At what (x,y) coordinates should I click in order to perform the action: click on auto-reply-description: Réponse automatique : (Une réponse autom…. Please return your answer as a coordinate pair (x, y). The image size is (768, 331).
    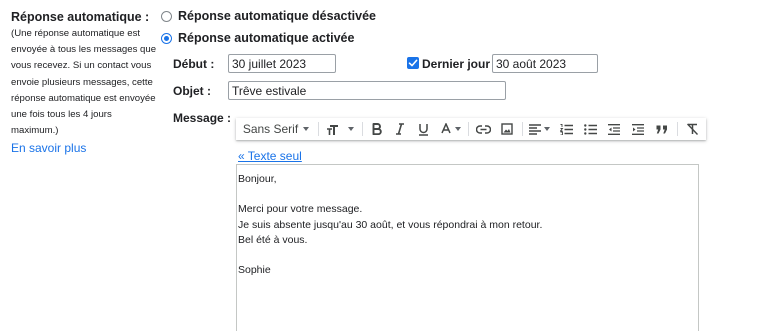
    Looking at the image, I should click on (86, 82).